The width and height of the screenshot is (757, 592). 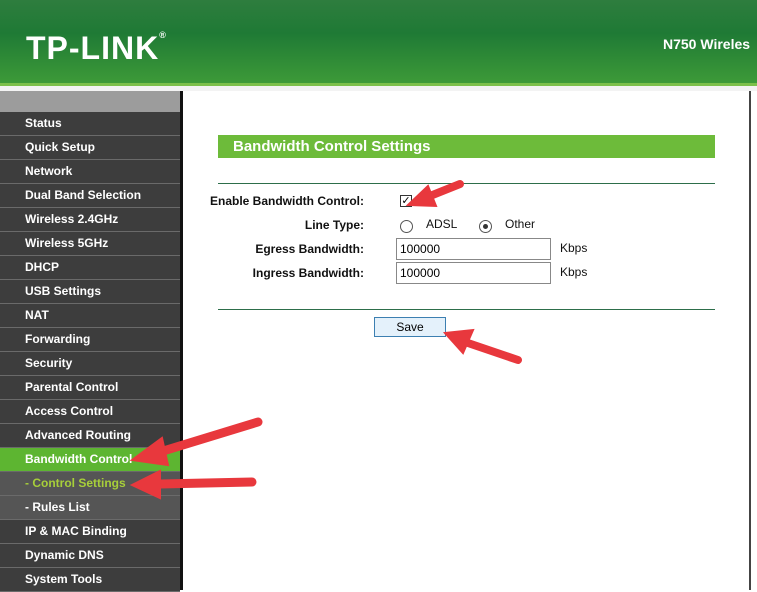 I want to click on sidebar-item-access-control: Access Control, so click(x=90, y=412).